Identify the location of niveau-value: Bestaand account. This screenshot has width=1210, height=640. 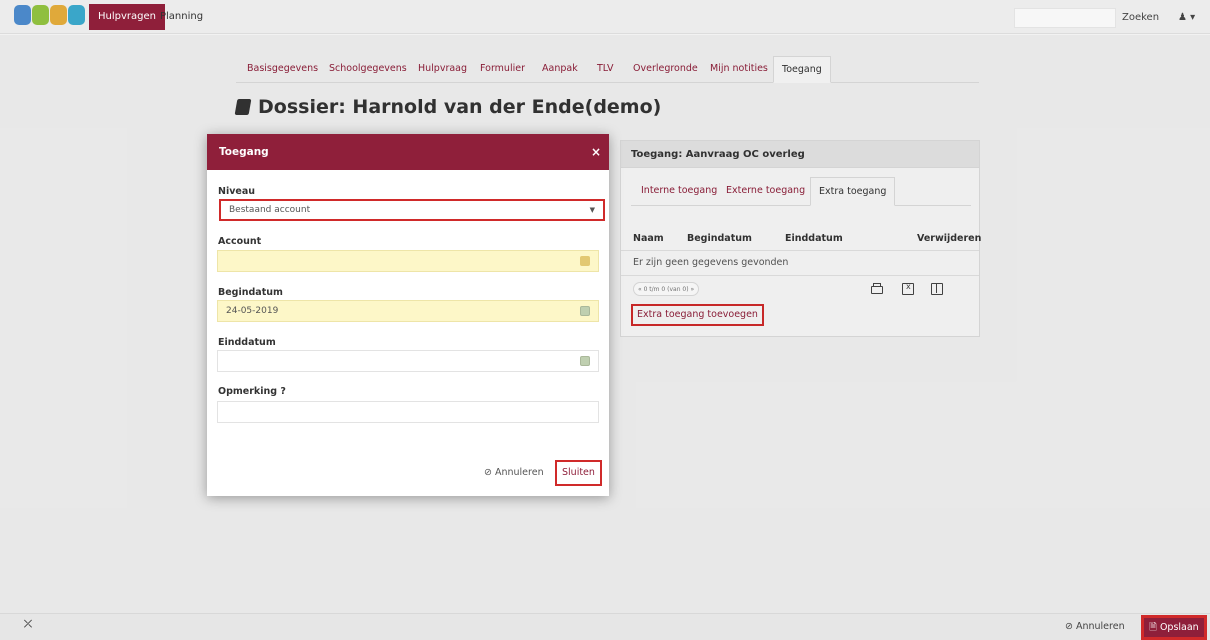
(270, 210).